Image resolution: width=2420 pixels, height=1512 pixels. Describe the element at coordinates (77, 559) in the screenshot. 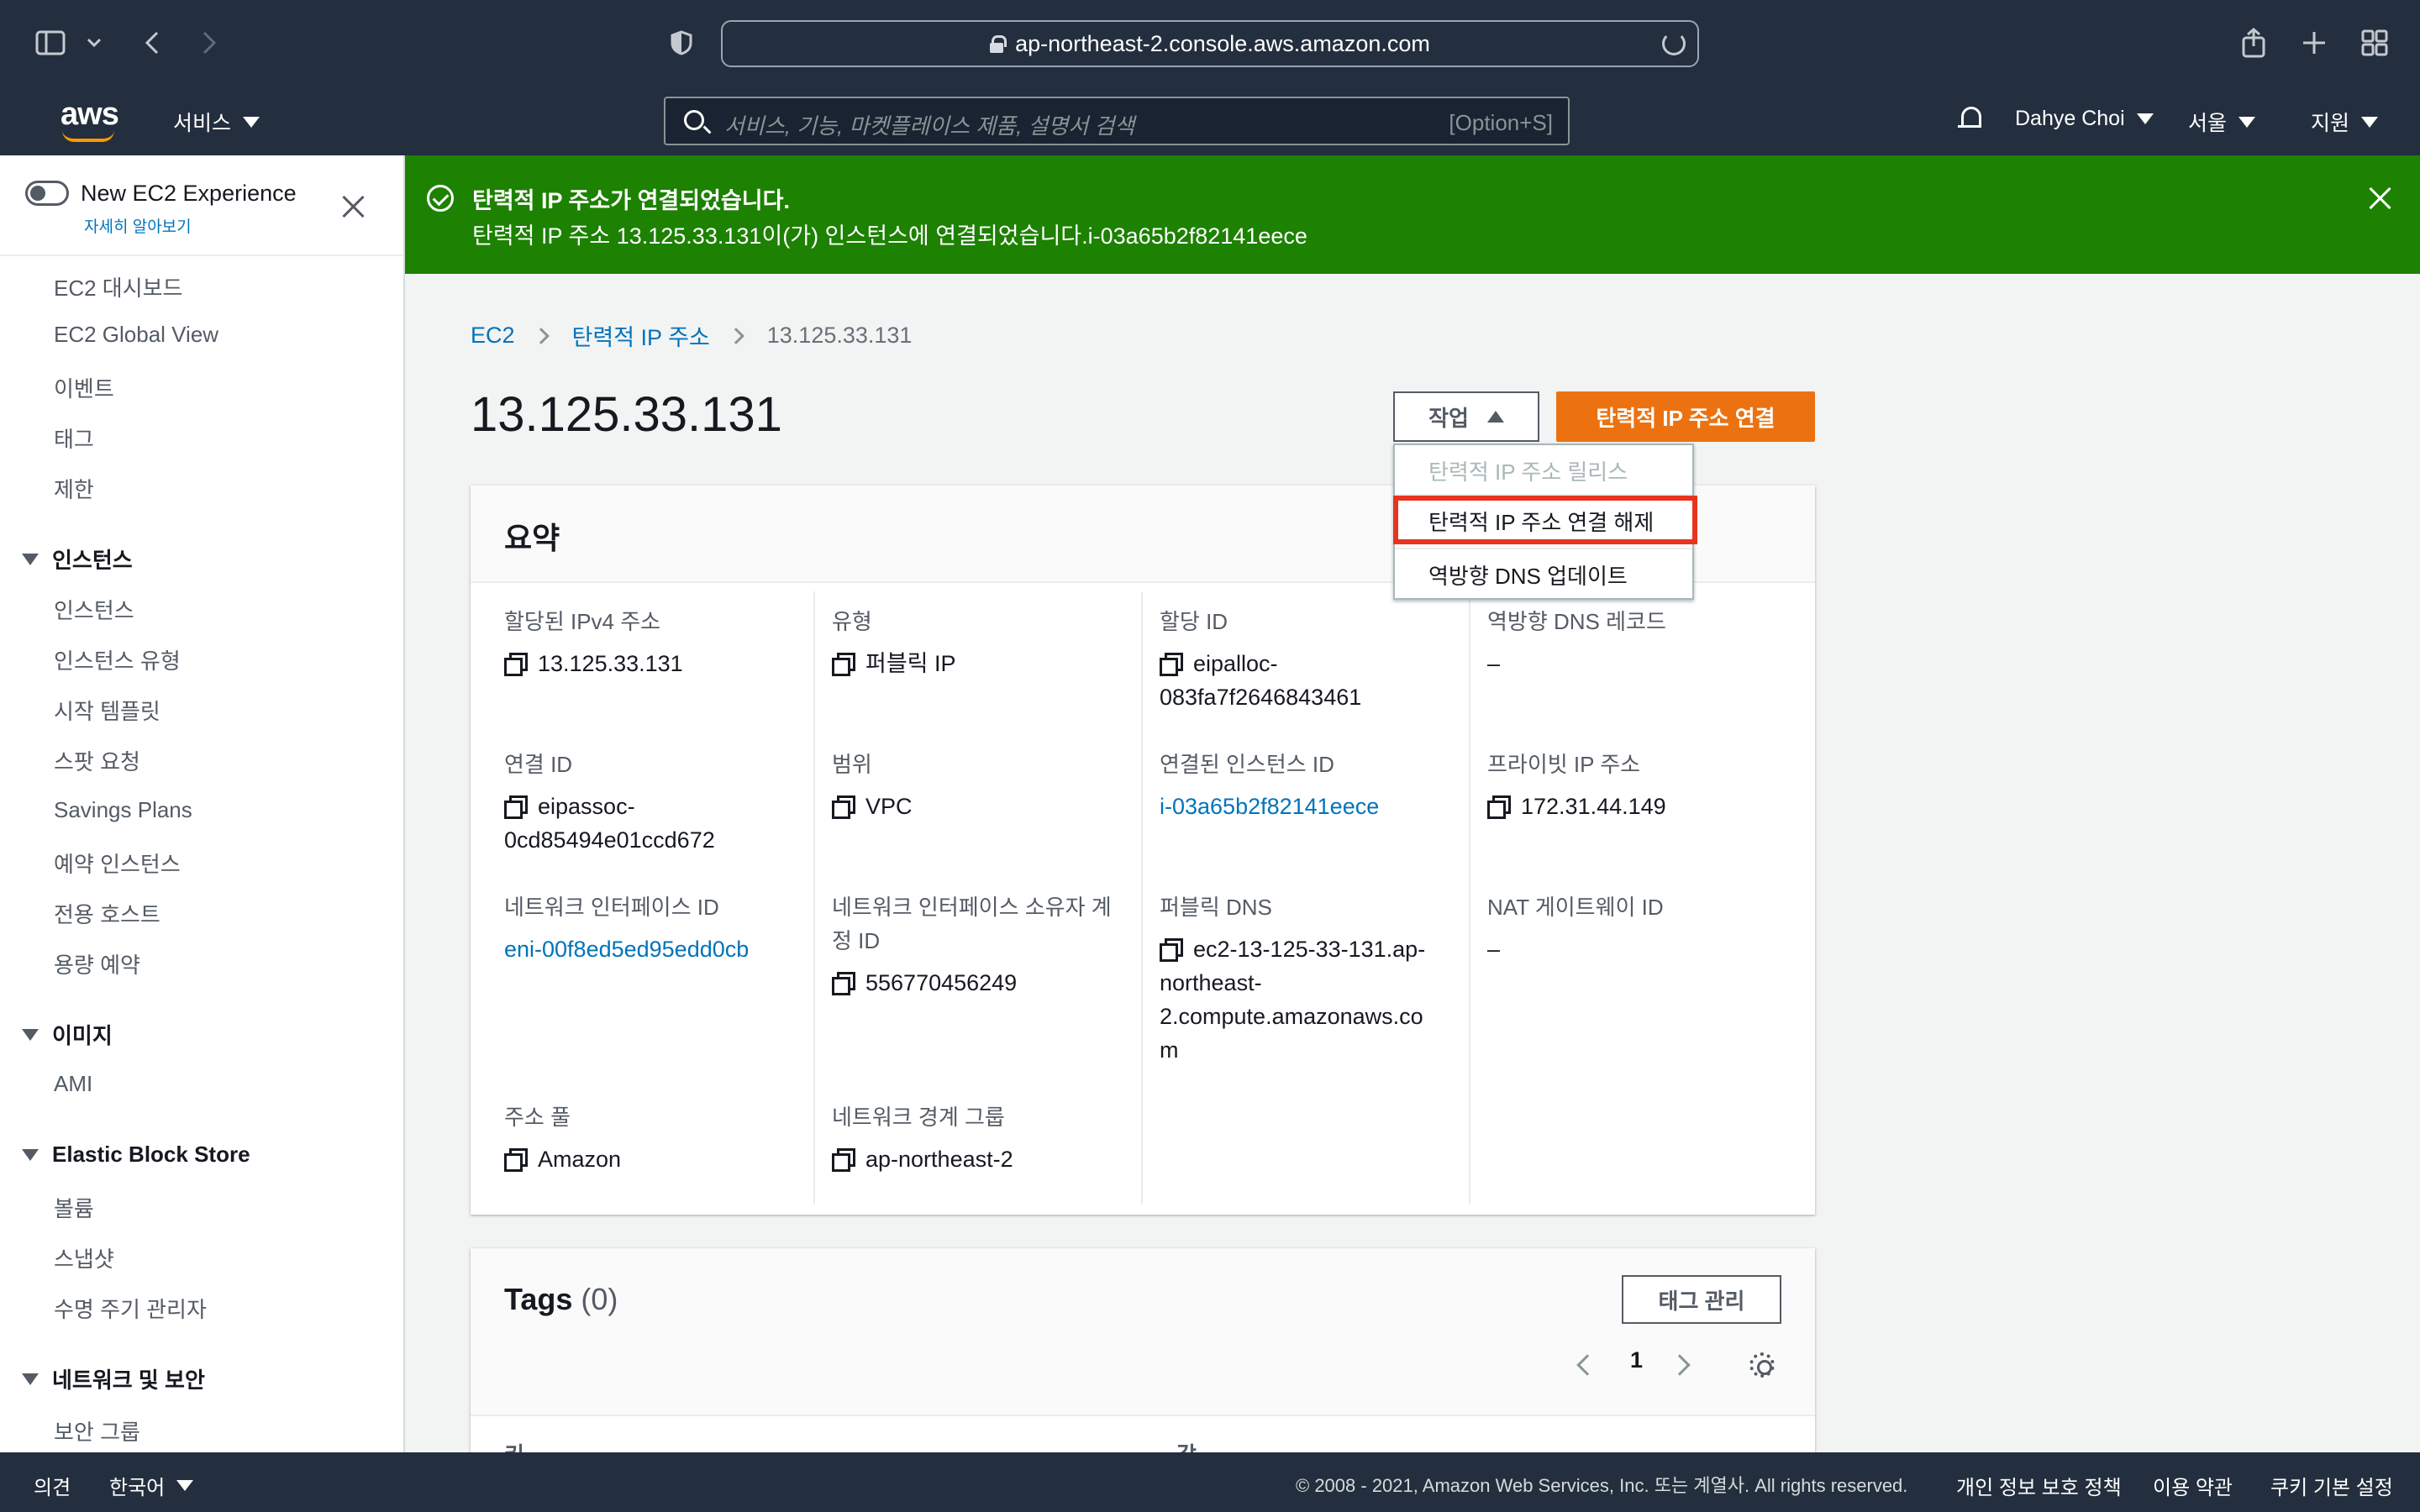

I see `sidebar-section-instances: 인스턴스` at that location.